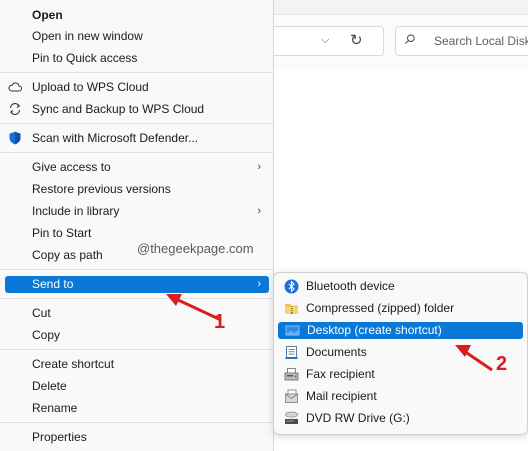  I want to click on menu-item-label: Copy as path, so click(67, 255).